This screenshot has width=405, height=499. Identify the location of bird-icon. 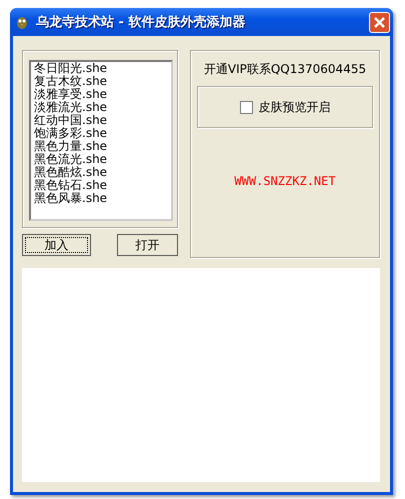
(22, 22).